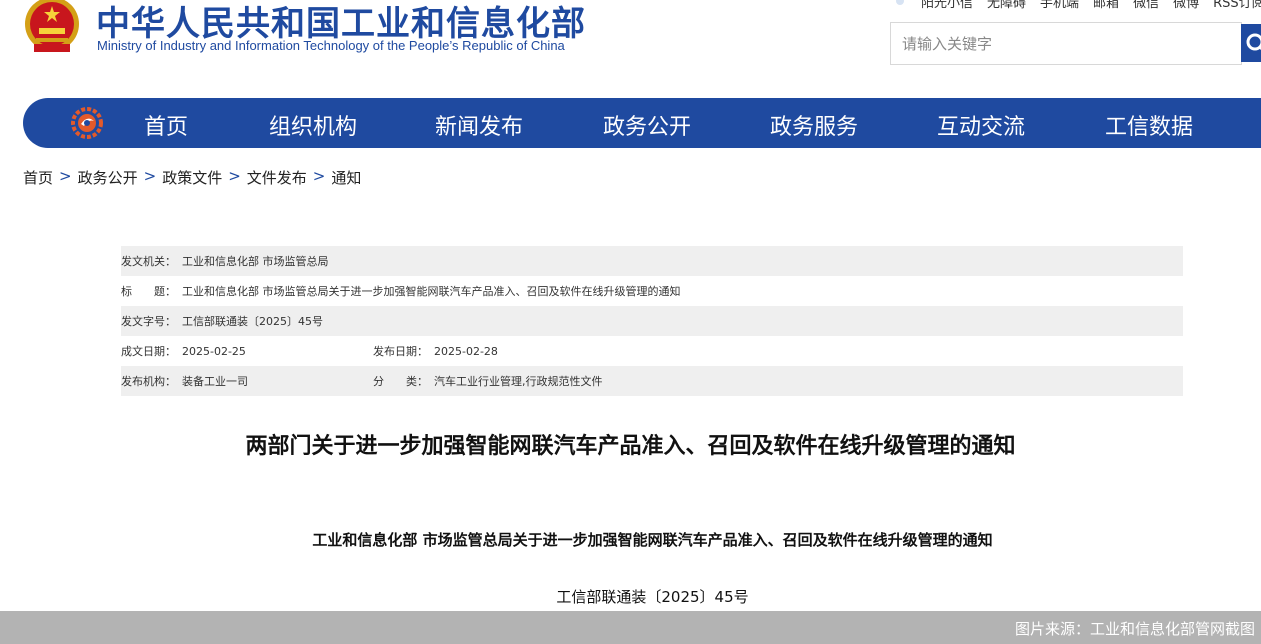 The height and width of the screenshot is (644, 1261). What do you see at coordinates (277, 177) in the screenshot?
I see `breadcrumb-doc-release: 文件发布` at bounding box center [277, 177].